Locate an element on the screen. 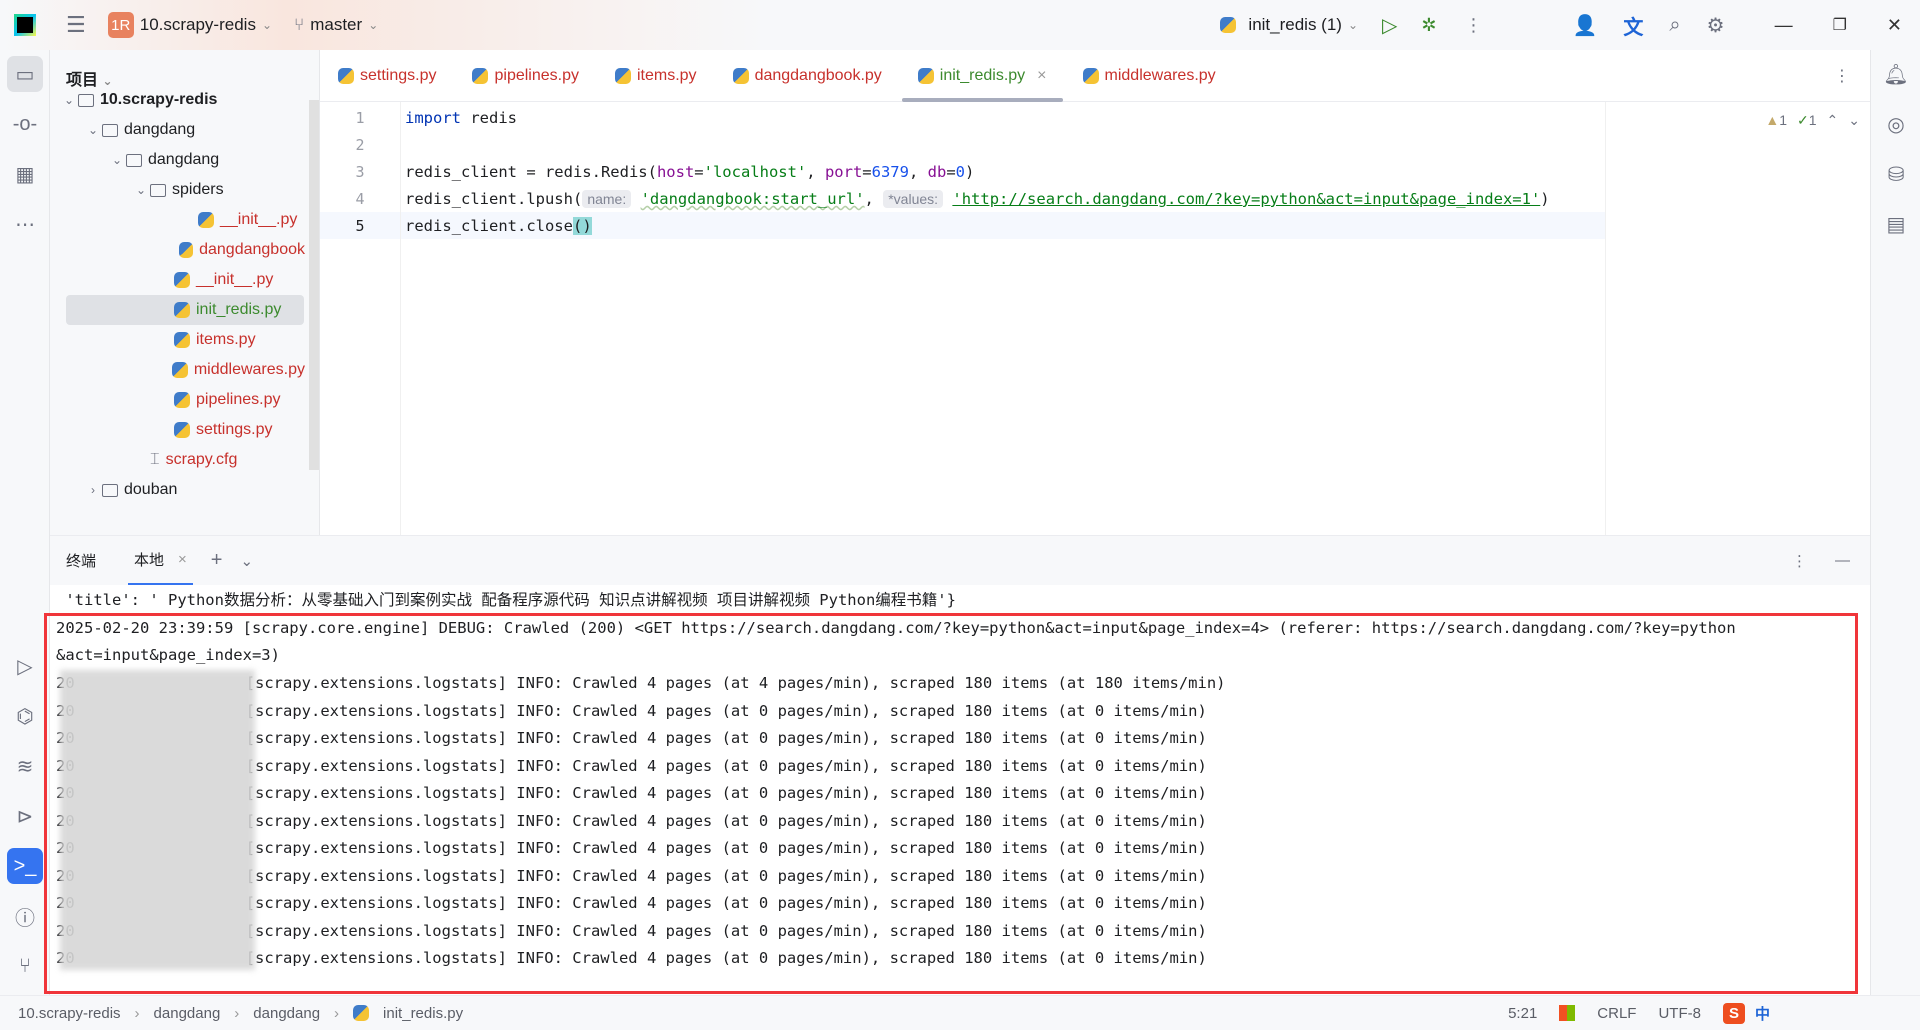 The width and height of the screenshot is (1920, 1030). notifications-icon: 🔔︎ is located at coordinates (1896, 74).